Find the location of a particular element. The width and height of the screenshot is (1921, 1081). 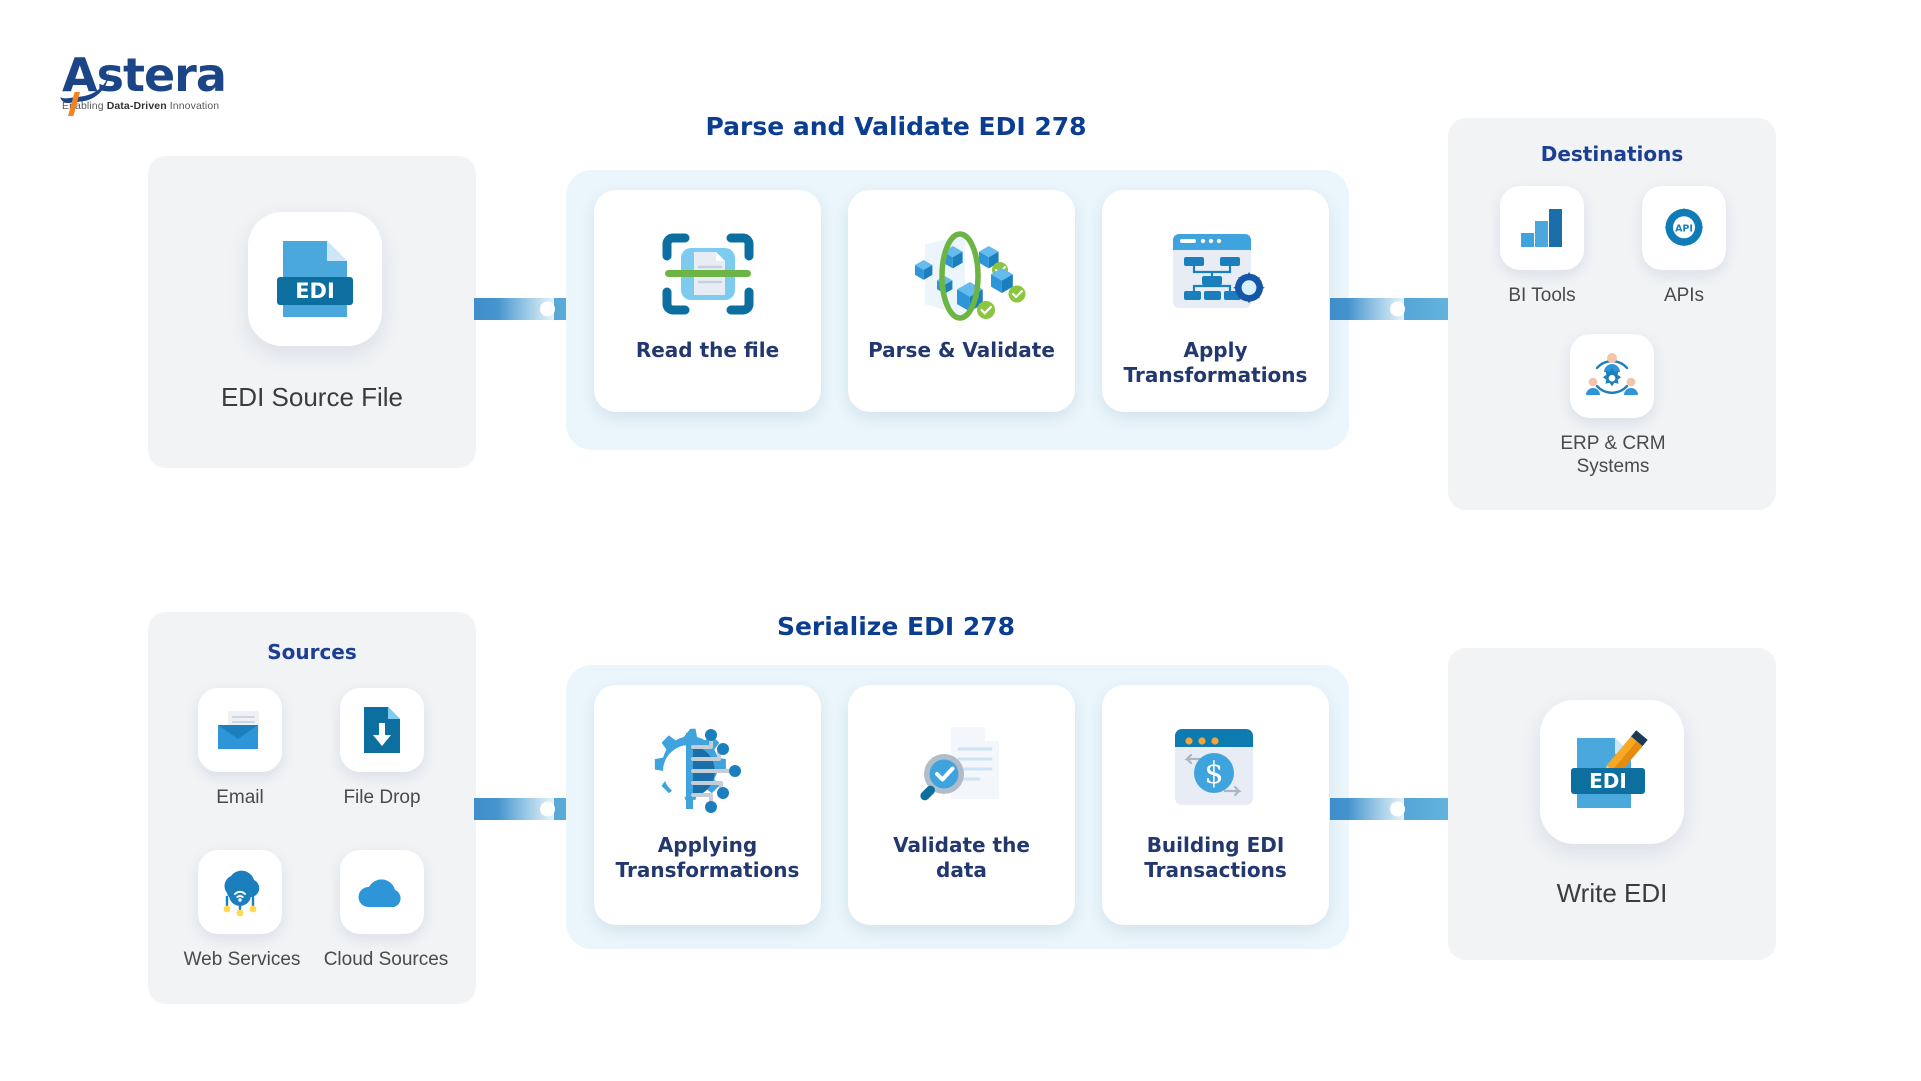

edi-write-pencil-icon: EDI is located at coordinates (1609, 769).